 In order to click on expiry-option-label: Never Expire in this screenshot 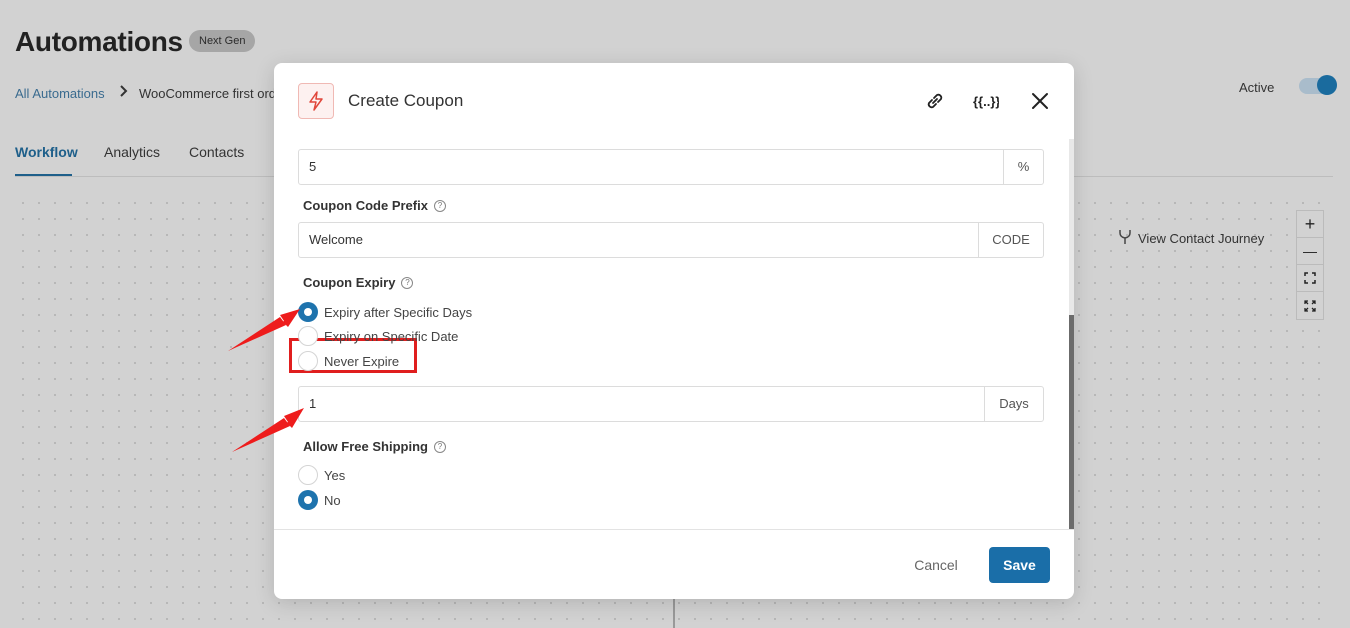, I will do `click(362, 361)`.